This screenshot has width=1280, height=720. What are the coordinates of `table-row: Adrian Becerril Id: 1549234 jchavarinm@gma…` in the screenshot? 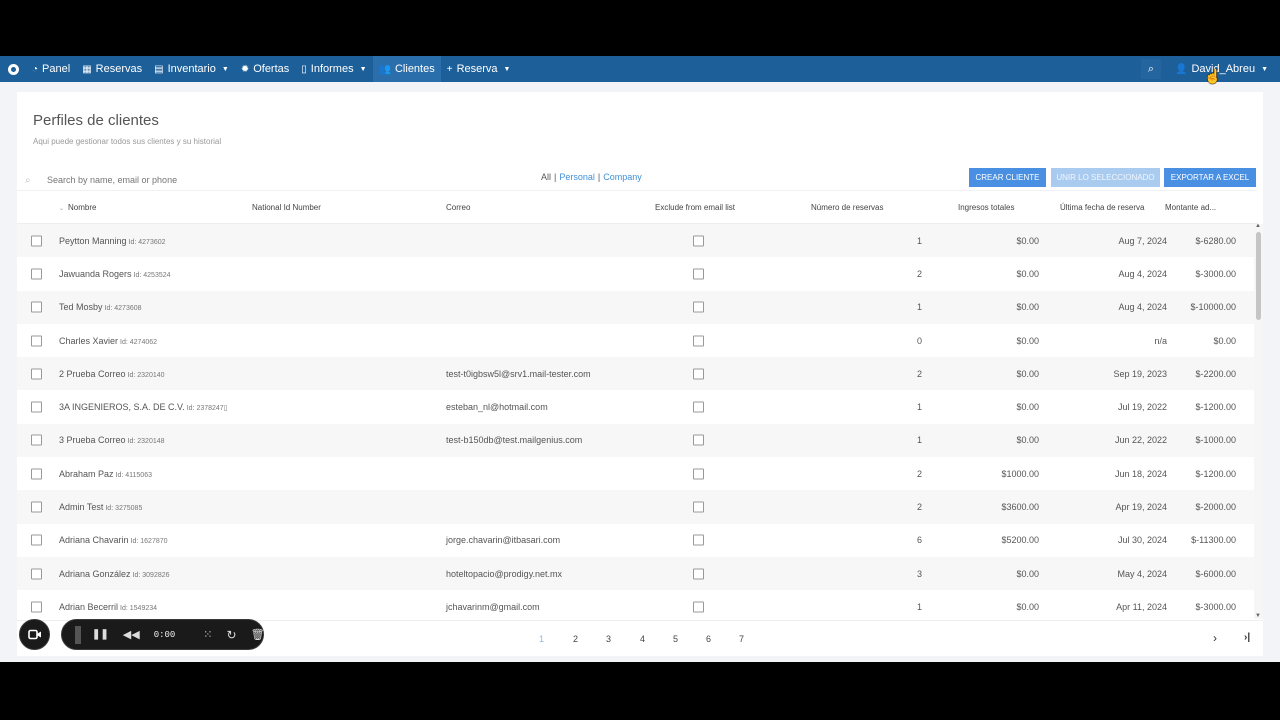 It's located at (636, 604).